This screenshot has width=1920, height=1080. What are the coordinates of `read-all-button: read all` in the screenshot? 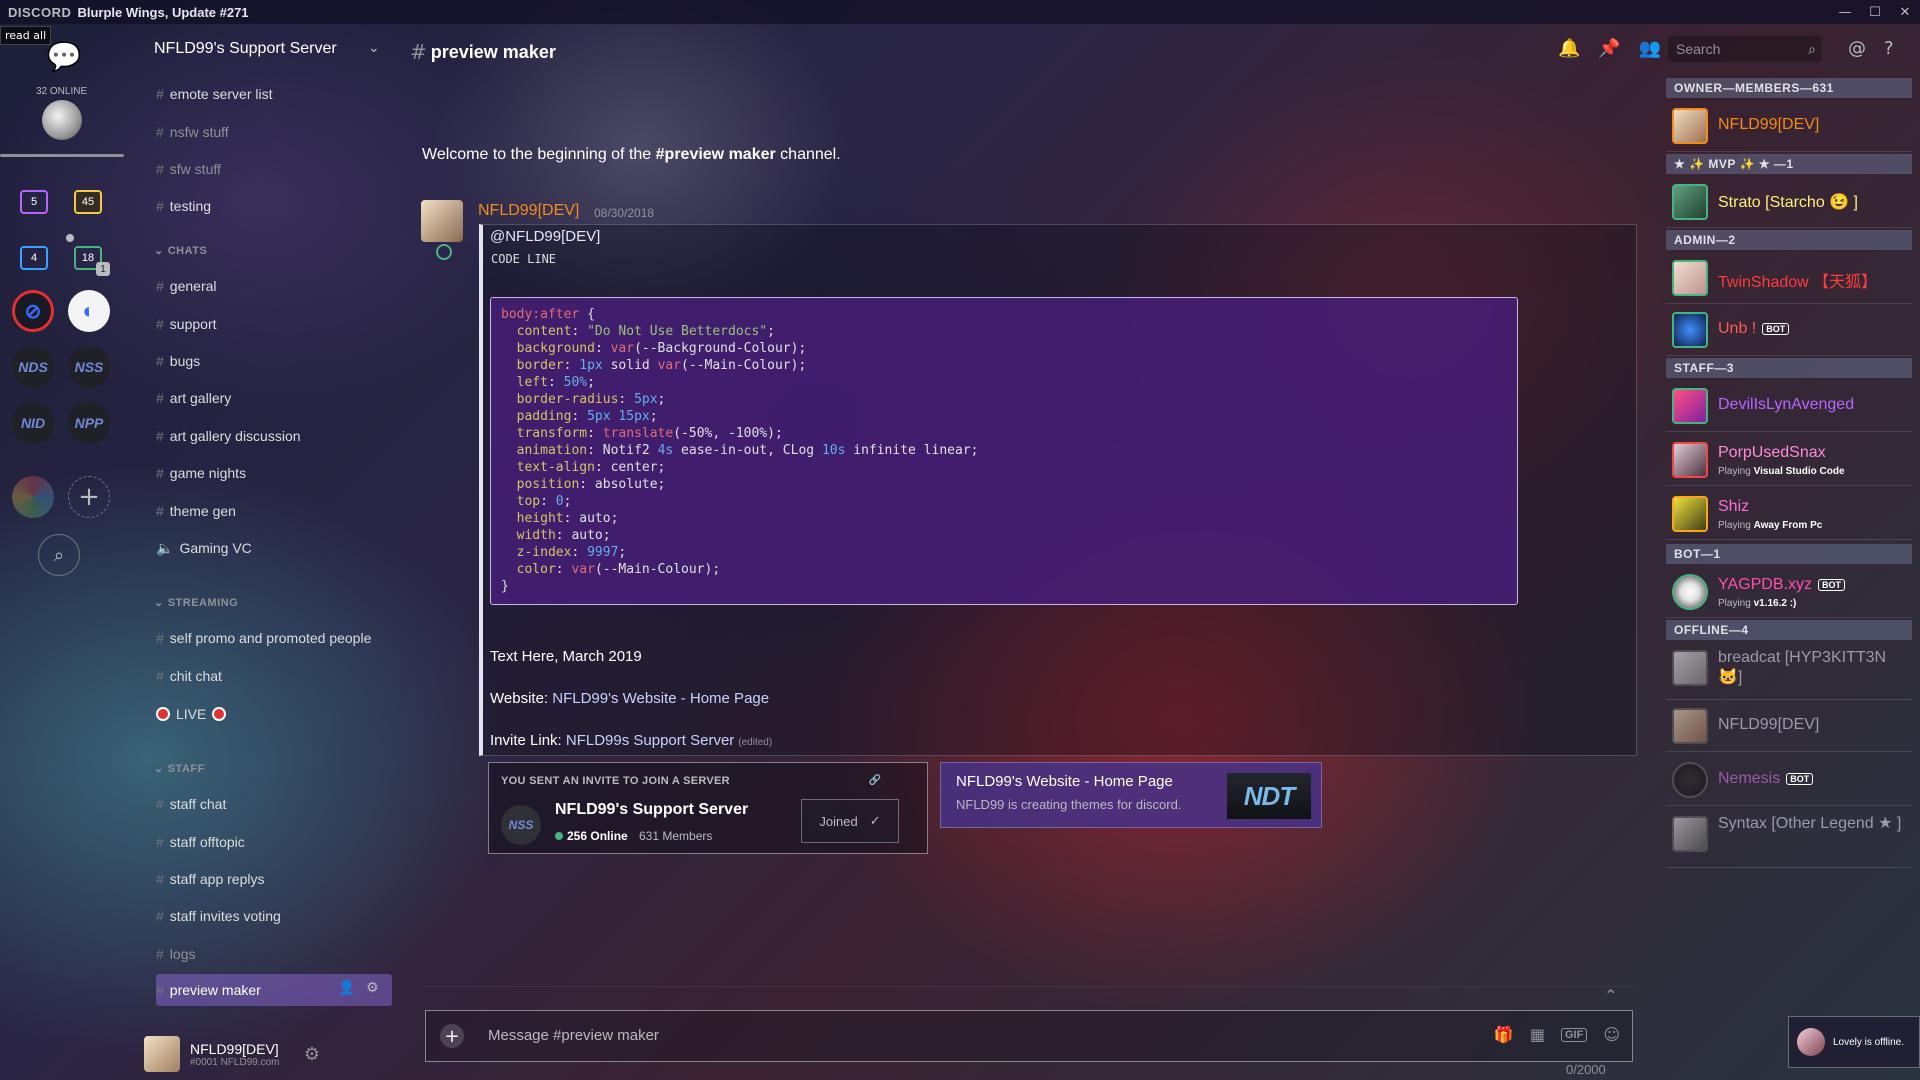 It's located at (26, 35).